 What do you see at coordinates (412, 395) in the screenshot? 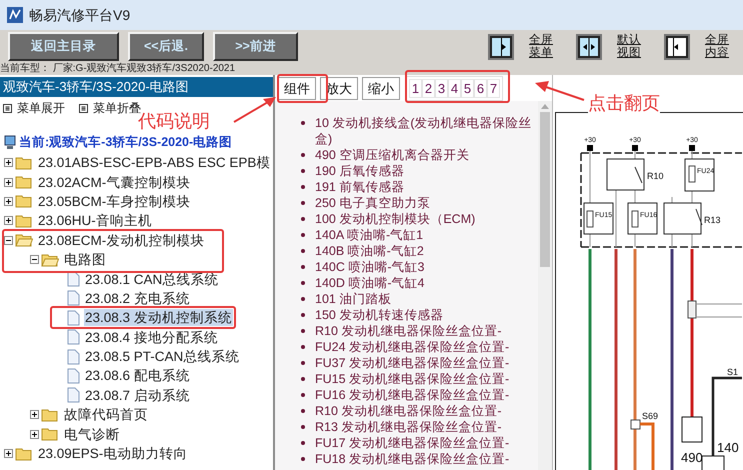
I see `component-link: FU16 发动机继电器保险丝盒位置-` at bounding box center [412, 395].